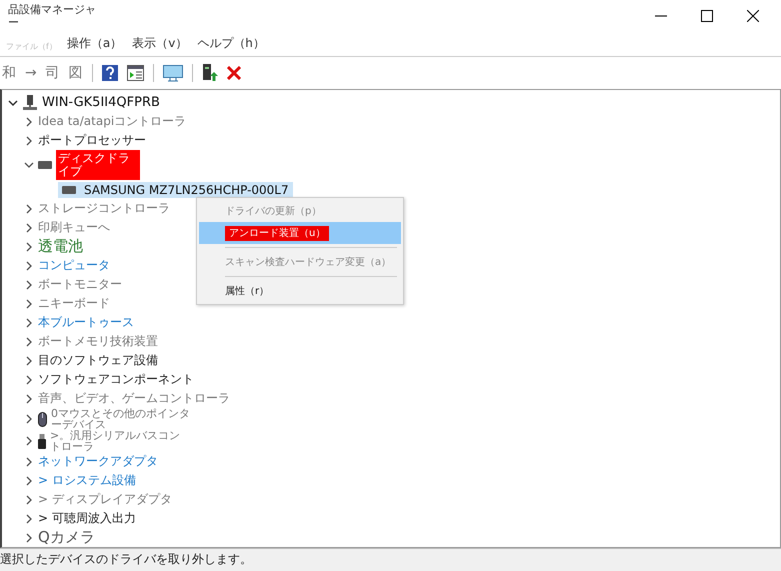 Image resolution: width=781 pixels, height=571 pixels. What do you see at coordinates (74, 303) in the screenshot?
I see `tree-item: ニキーボード` at bounding box center [74, 303].